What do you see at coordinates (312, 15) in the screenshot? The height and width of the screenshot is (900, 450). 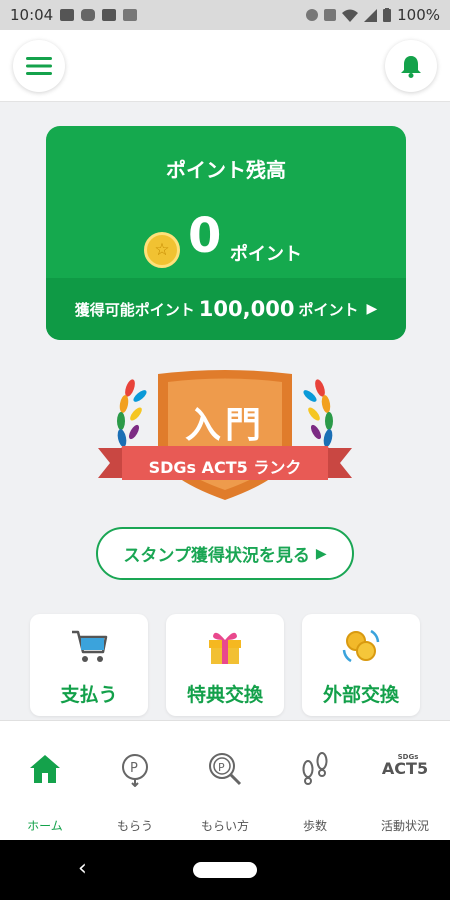 I see `sync-icon` at bounding box center [312, 15].